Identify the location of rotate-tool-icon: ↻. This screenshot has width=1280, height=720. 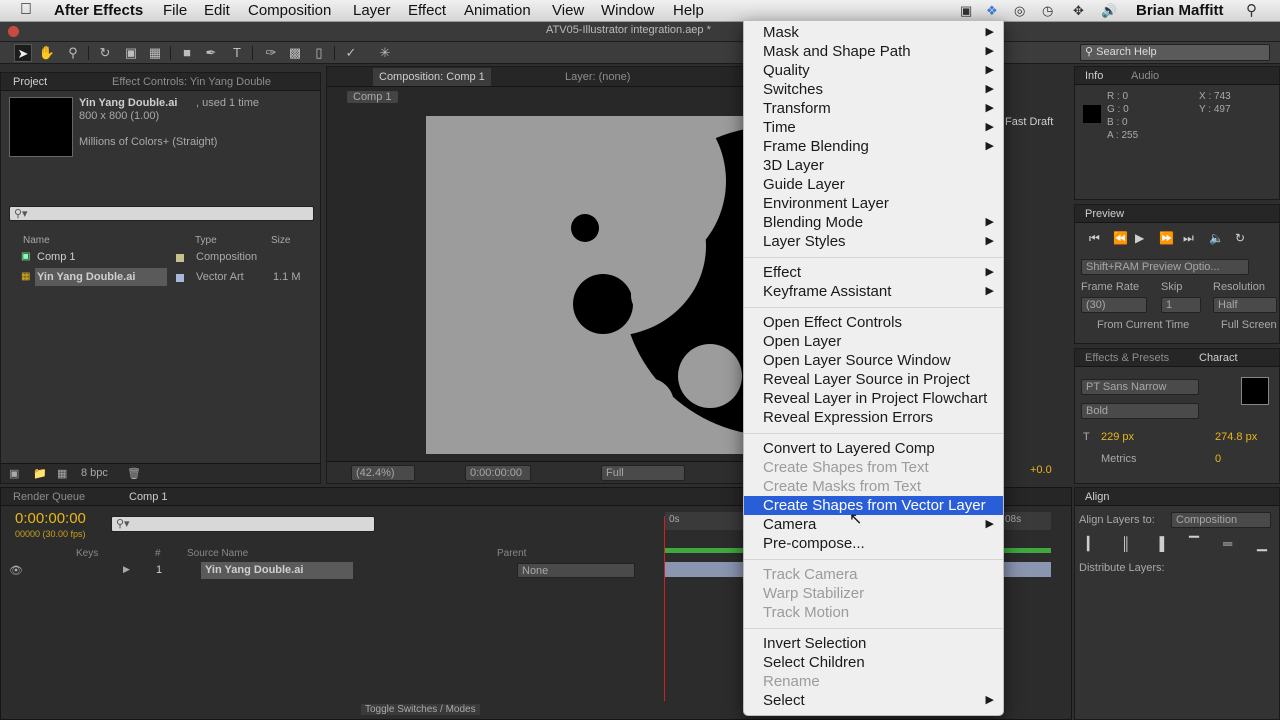
(105, 53).